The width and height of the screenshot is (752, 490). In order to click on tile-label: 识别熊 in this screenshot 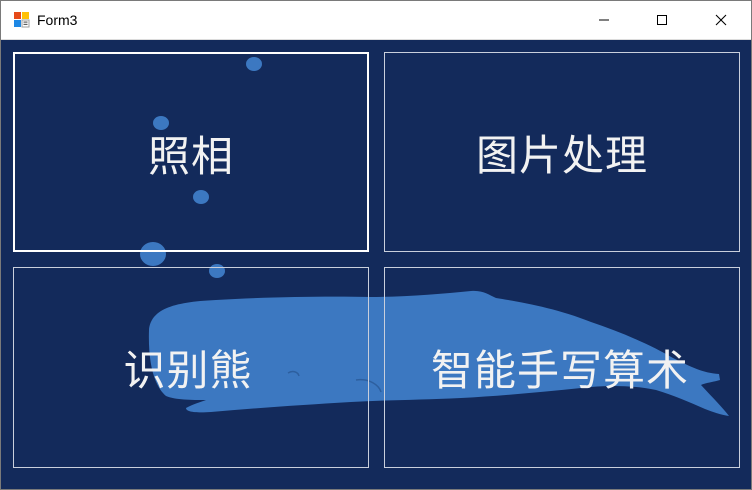, I will do `click(188, 370)`.